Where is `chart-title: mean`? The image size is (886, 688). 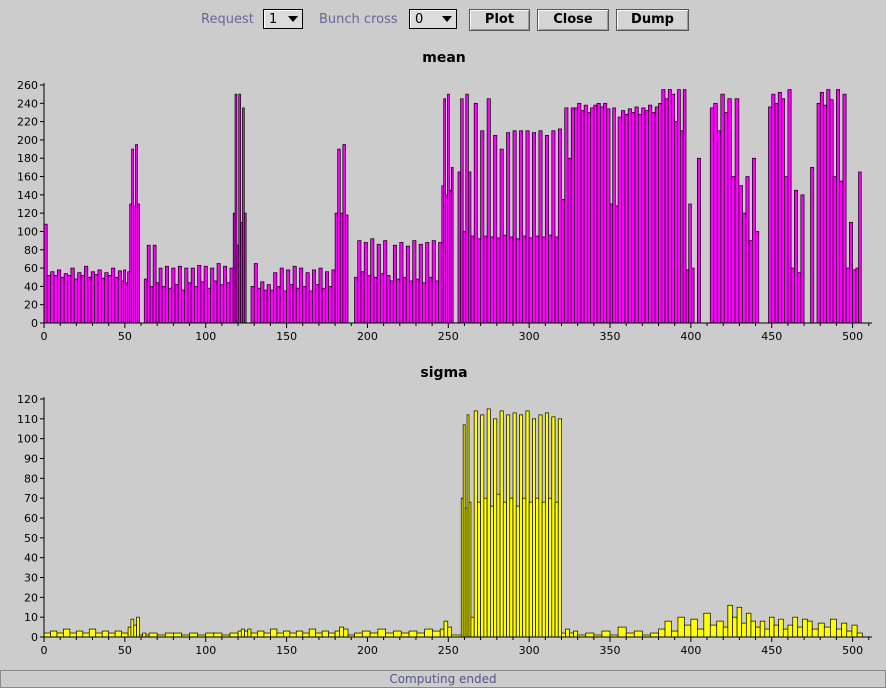 chart-title: mean is located at coordinates (444, 58).